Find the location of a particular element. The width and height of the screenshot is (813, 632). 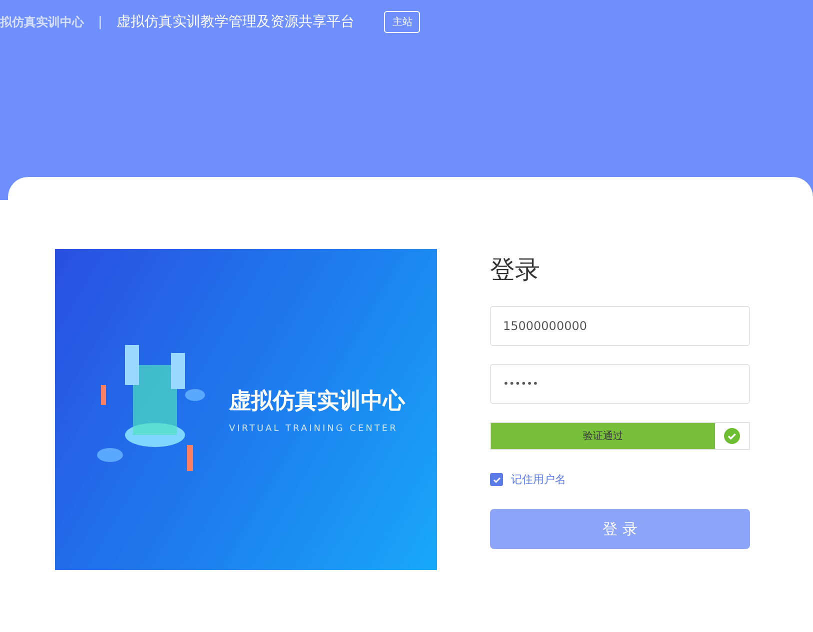

remember-checkbox is located at coordinates (496, 479).